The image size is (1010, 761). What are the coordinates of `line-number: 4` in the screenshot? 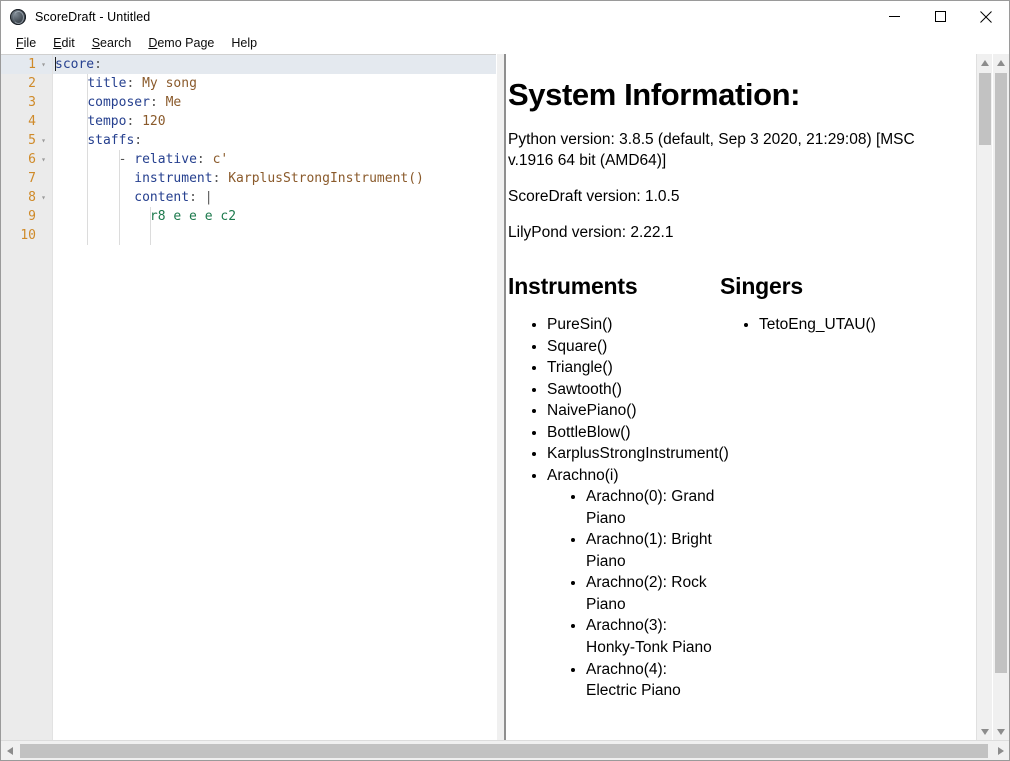 It's located at (32, 121).